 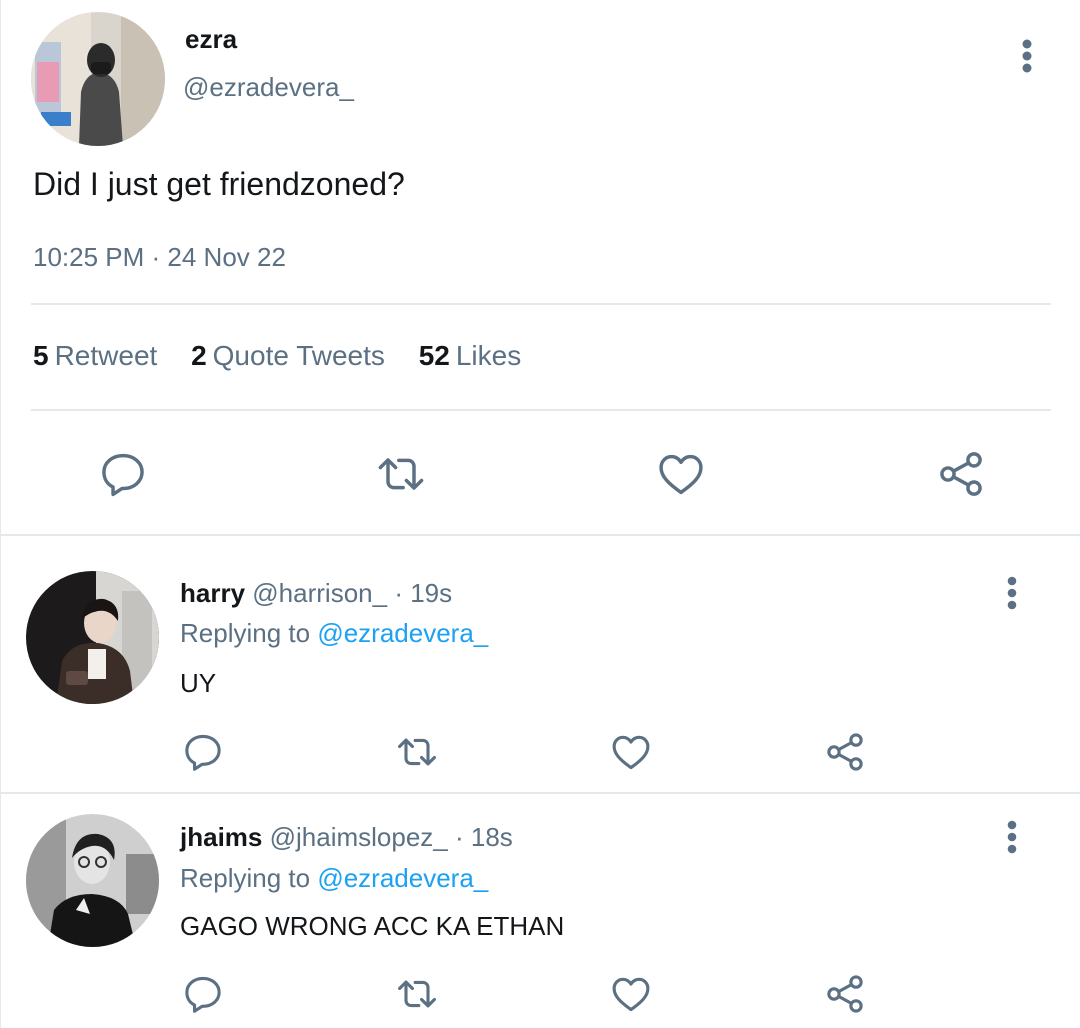 What do you see at coordinates (268, 87) in the screenshot?
I see `author-handle: @ezradevera_` at bounding box center [268, 87].